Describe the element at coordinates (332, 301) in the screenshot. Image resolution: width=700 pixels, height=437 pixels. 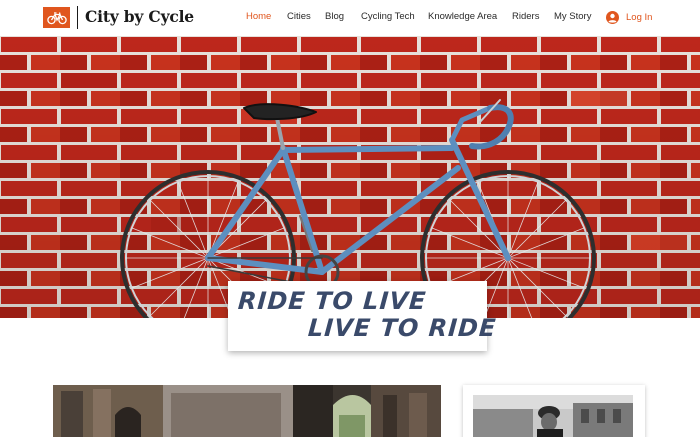
I see `slogan-line-1: RIDE TO LIVE` at that location.